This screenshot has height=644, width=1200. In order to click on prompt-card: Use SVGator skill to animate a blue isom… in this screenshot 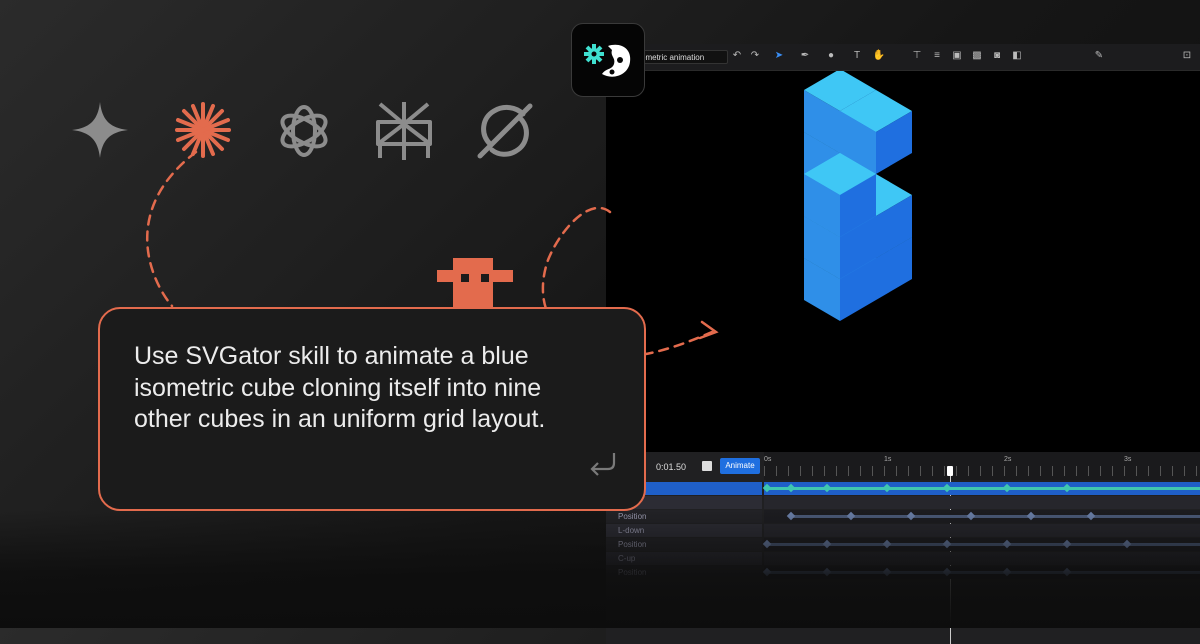, I will do `click(372, 409)`.